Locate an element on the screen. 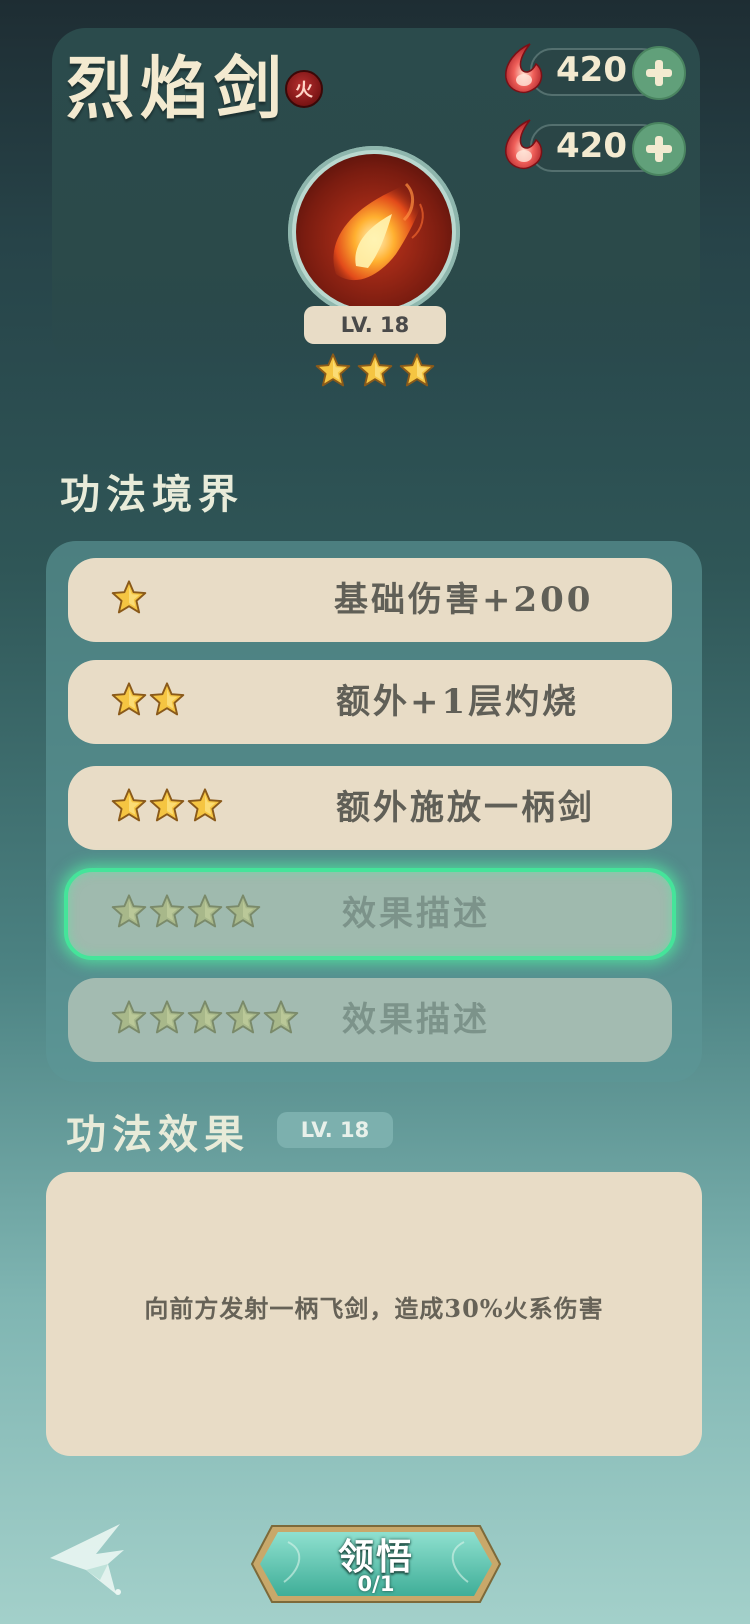 This screenshot has width=750, height=1624. skill-icon-frame is located at coordinates (374, 232).